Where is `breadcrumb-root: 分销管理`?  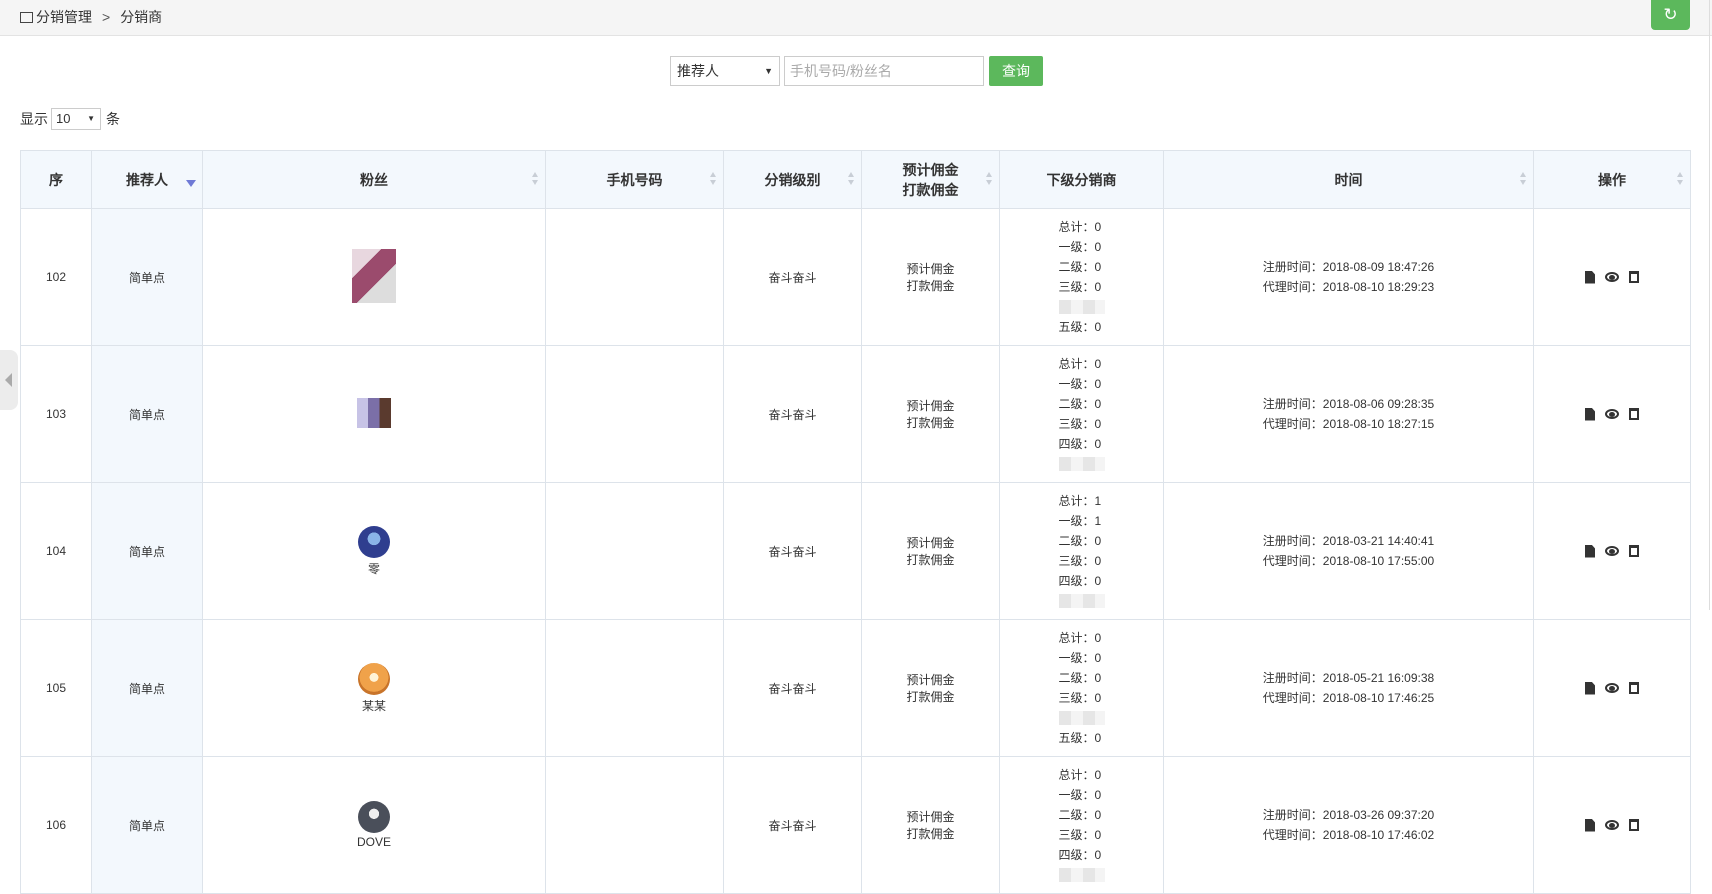 breadcrumb-root: 分销管理 is located at coordinates (64, 17).